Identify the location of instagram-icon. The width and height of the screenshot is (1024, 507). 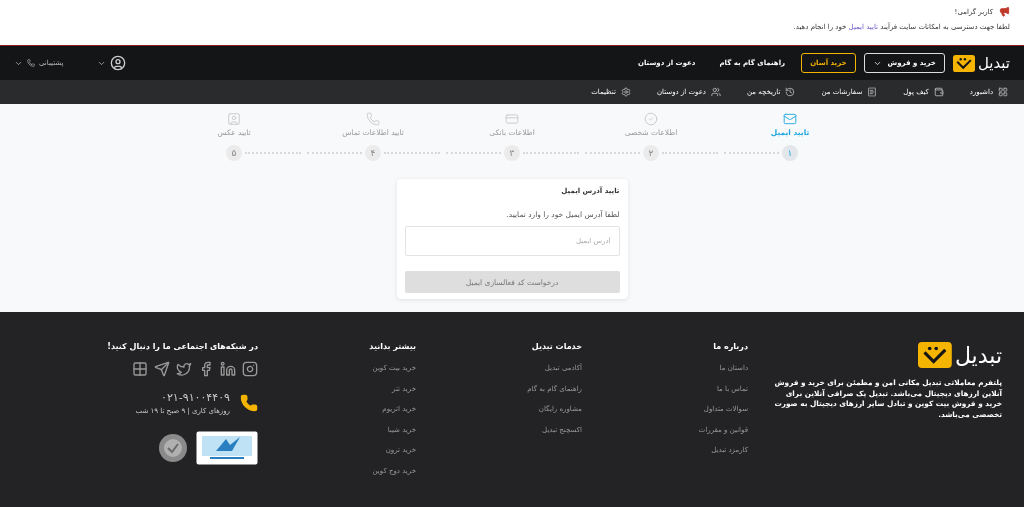
(250, 369).